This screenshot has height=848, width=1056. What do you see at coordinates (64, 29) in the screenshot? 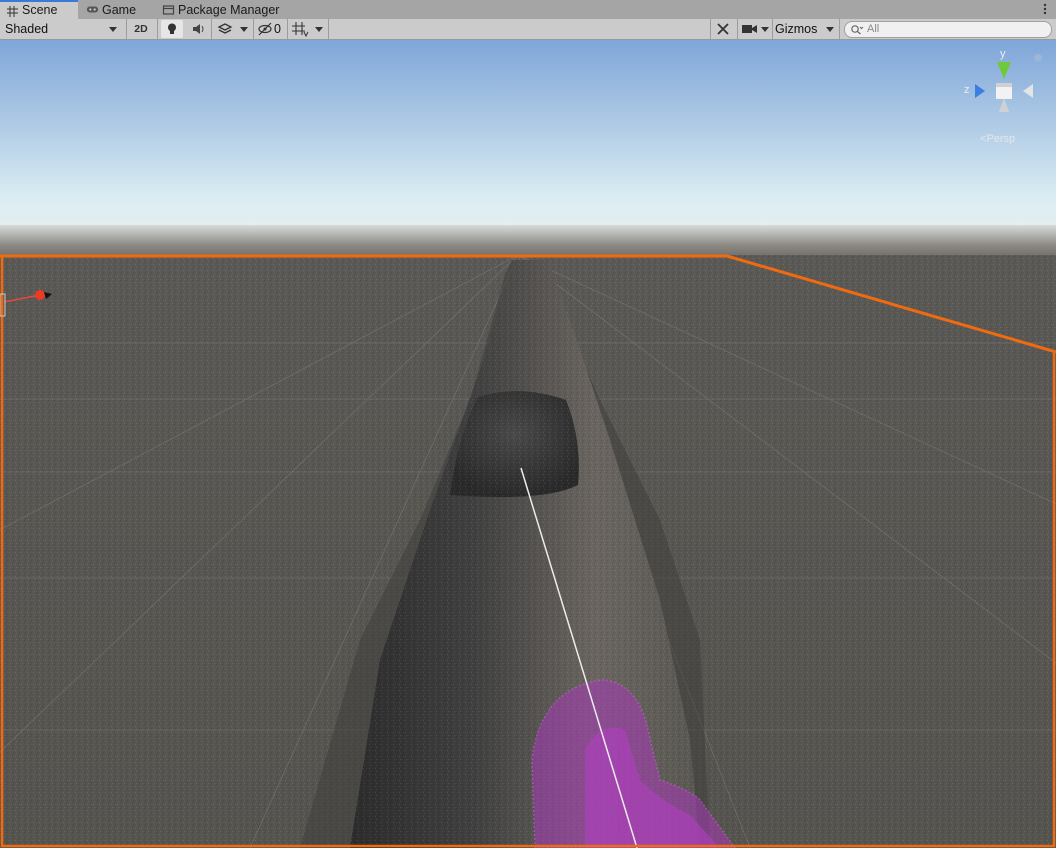
I see `draw-mode-dropdown: Shaded` at bounding box center [64, 29].